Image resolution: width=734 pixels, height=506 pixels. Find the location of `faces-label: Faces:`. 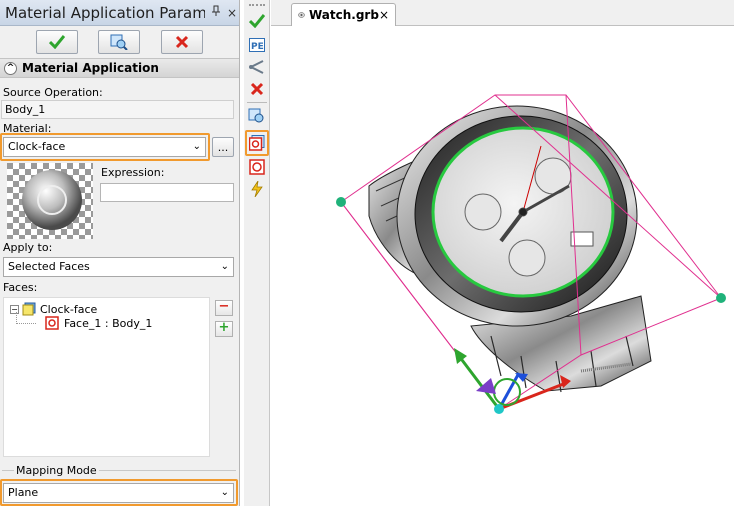

faces-label: Faces: is located at coordinates (20, 287).